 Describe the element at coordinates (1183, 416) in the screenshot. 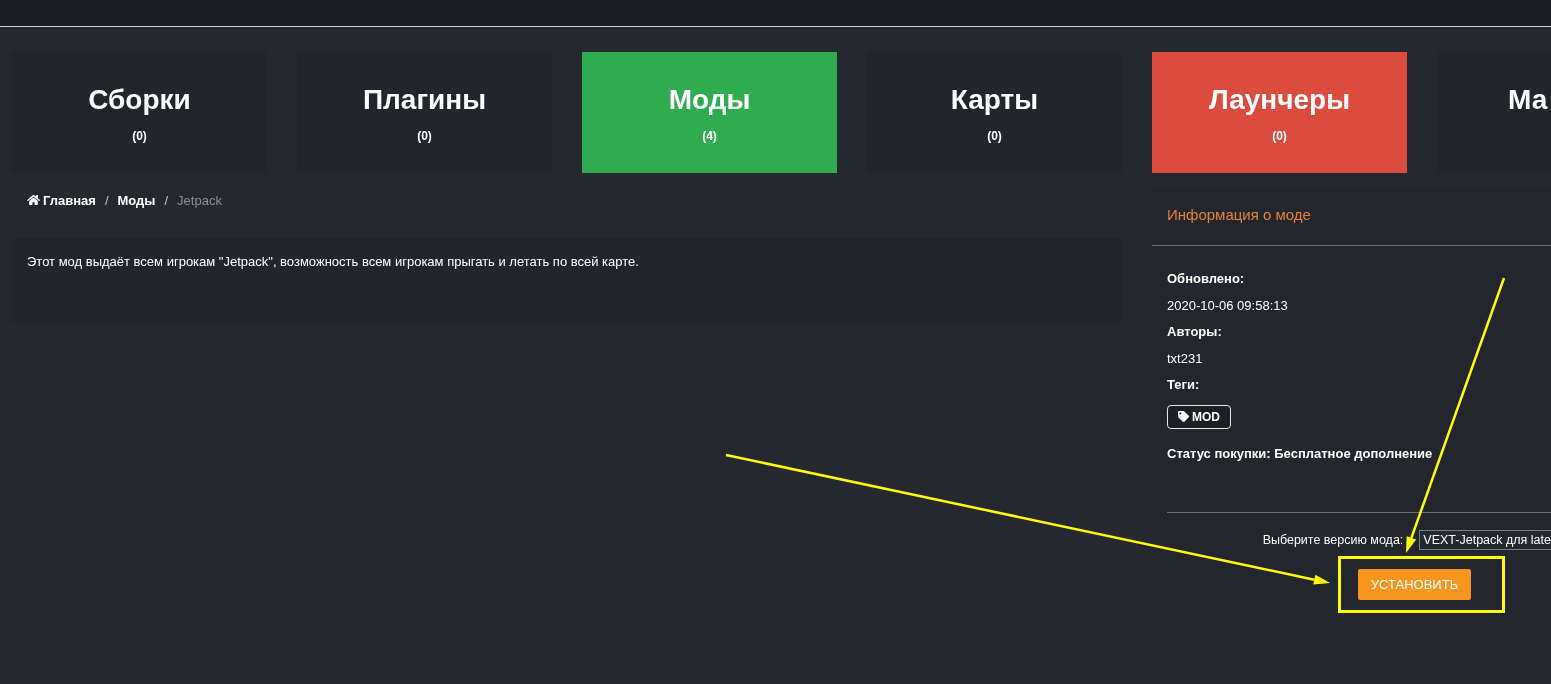

I see `tag-icon` at that location.